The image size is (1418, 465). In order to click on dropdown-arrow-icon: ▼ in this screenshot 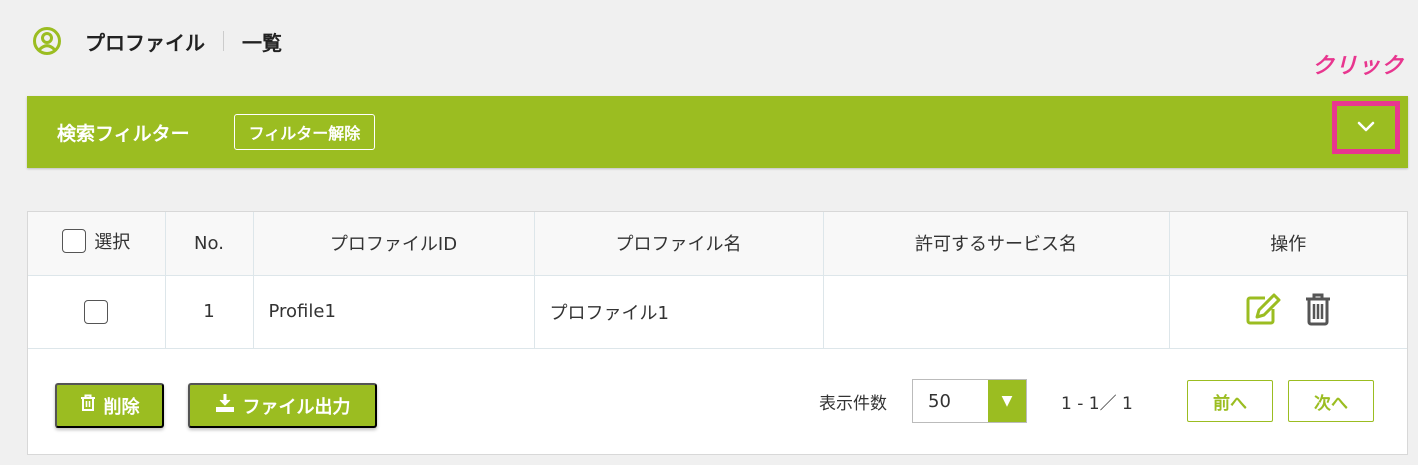, I will do `click(1007, 401)`.